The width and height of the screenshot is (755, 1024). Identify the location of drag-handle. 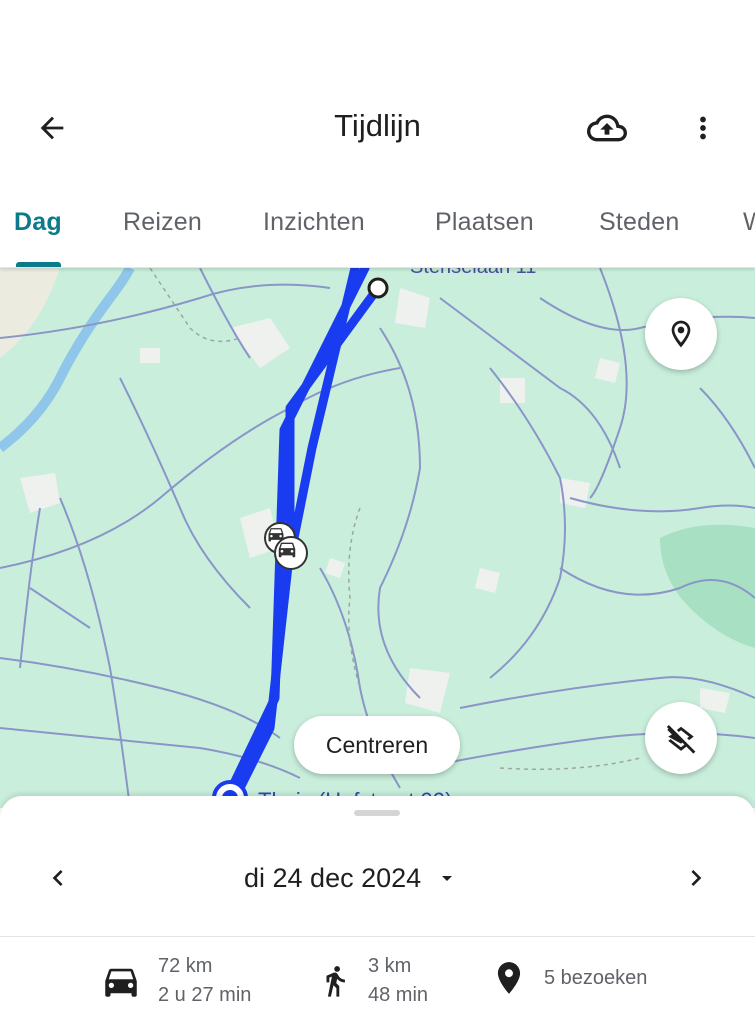
(377, 813).